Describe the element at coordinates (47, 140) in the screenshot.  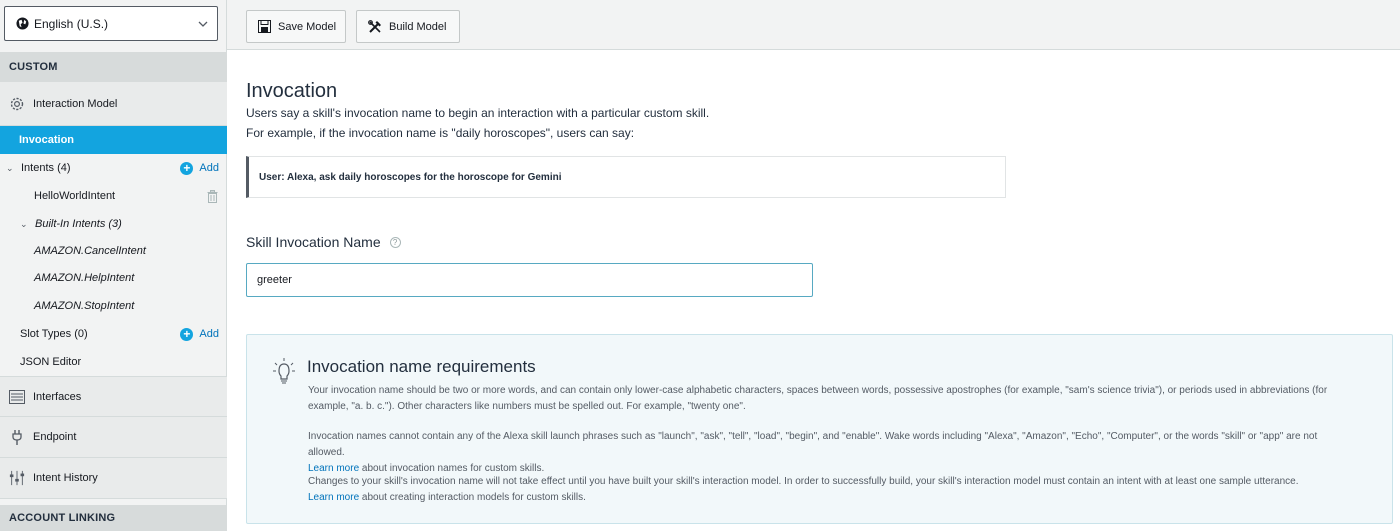
I see `nav-invocation-label: Invocation` at that location.